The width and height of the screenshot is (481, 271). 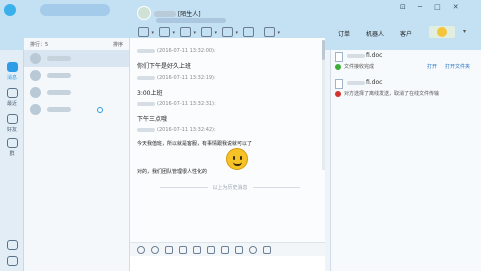 I want to click on message-meta: (2016-07-11 13:32:19):, so click(x=176, y=78).